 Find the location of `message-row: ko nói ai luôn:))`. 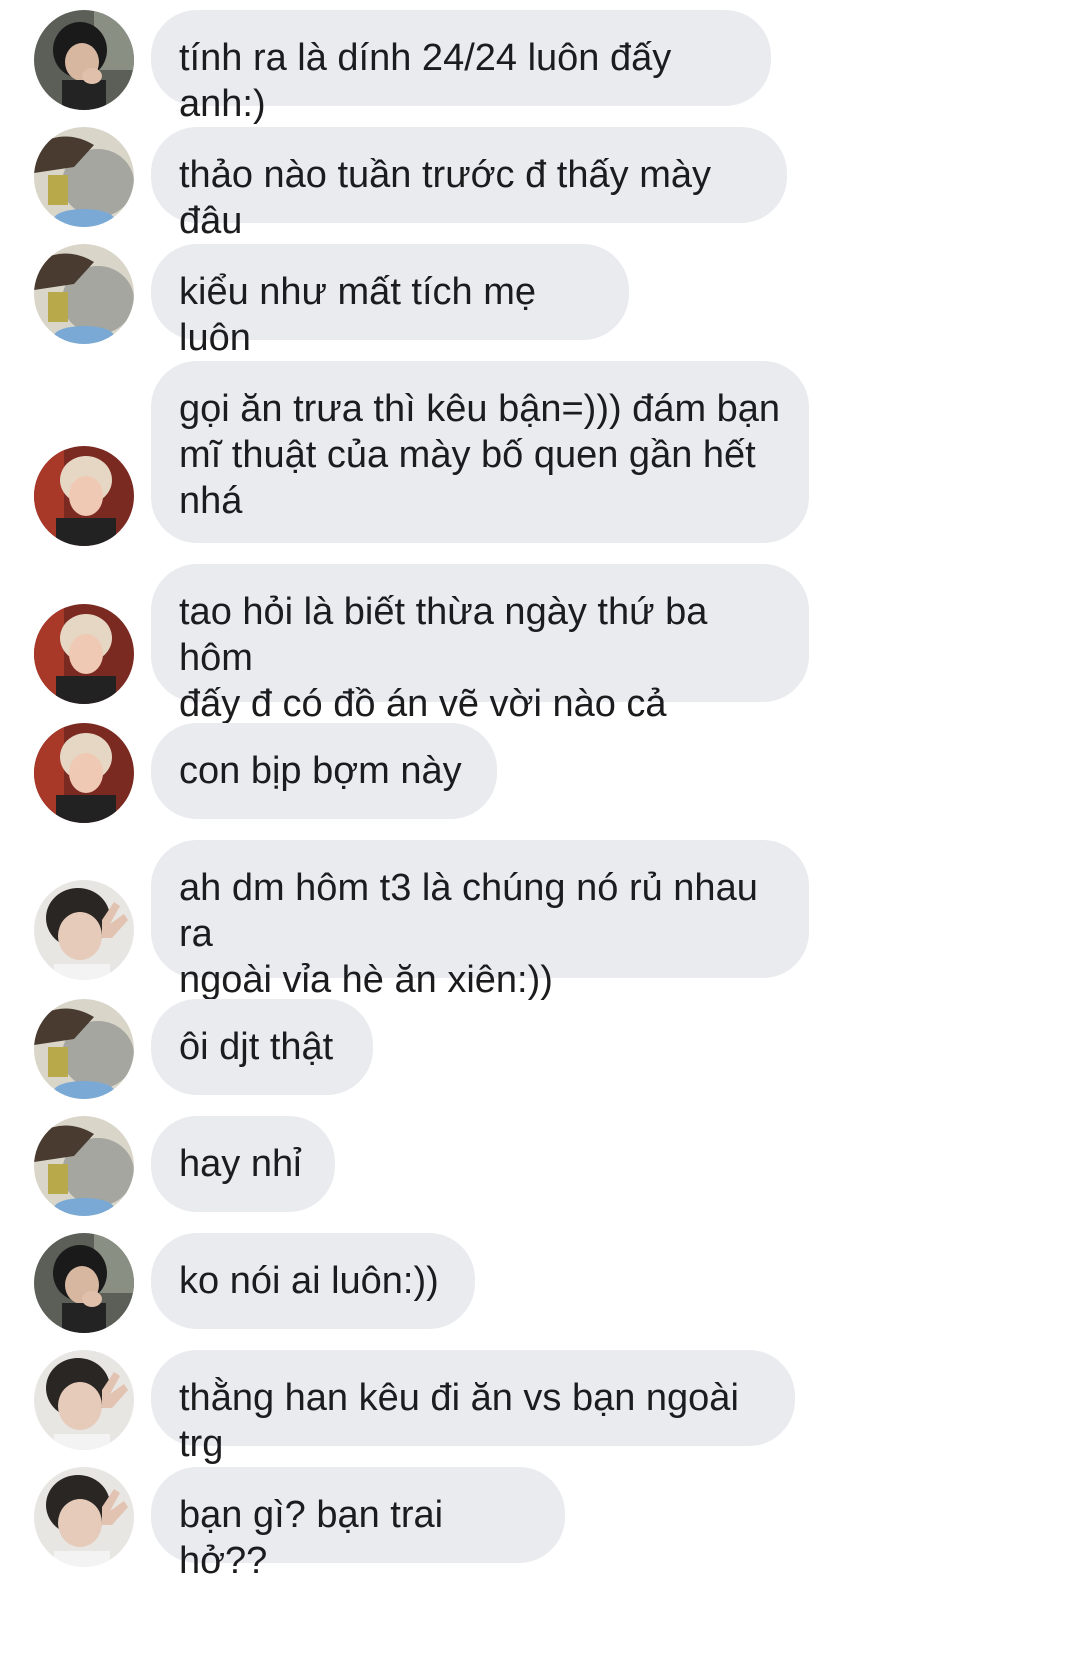

message-row: ko nói ai luôn:)) is located at coordinates (540, 1283).